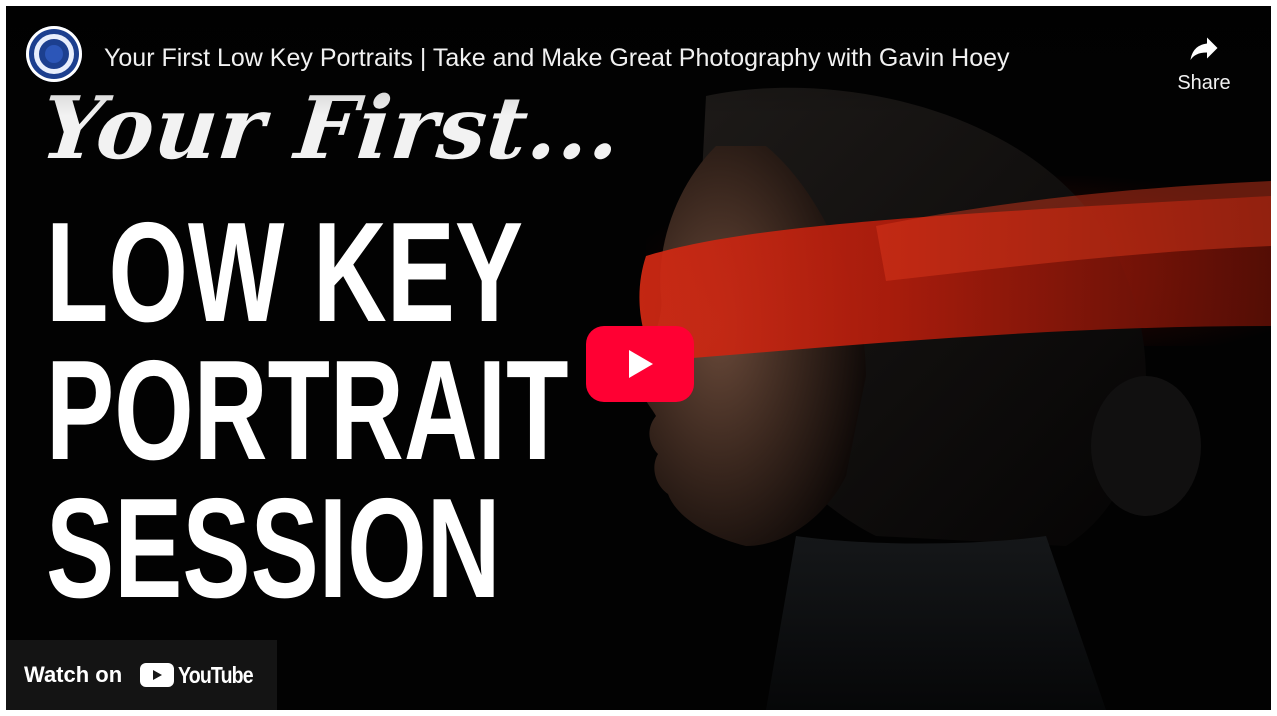  I want to click on youtube-logo-icon, so click(157, 675).